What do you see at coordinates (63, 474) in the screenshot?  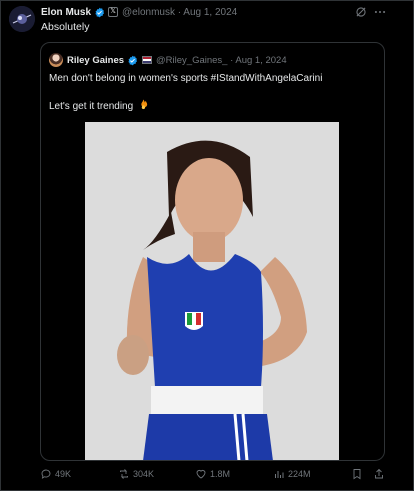 I see `reply-count: 49K` at bounding box center [63, 474].